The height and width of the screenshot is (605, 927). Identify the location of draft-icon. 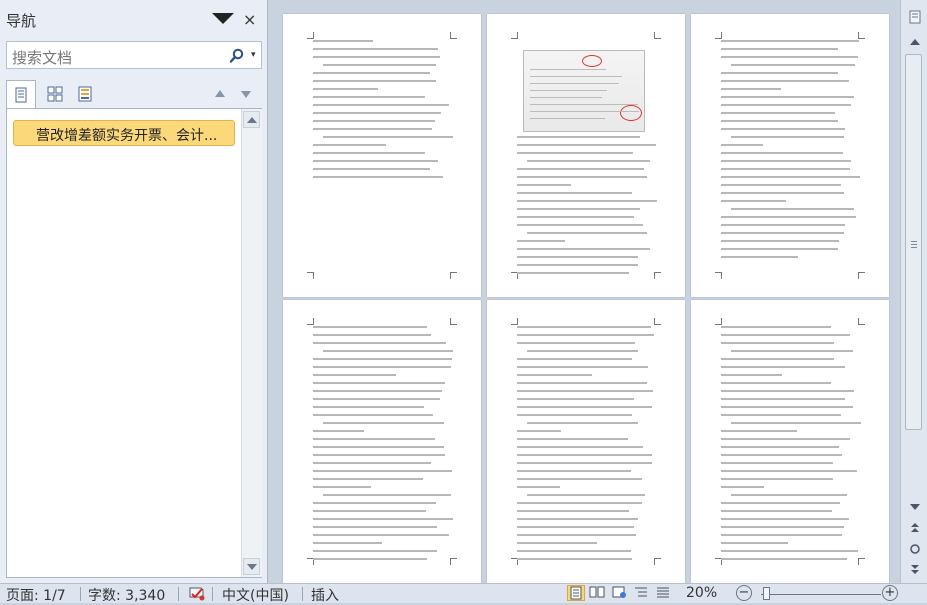
(663, 592).